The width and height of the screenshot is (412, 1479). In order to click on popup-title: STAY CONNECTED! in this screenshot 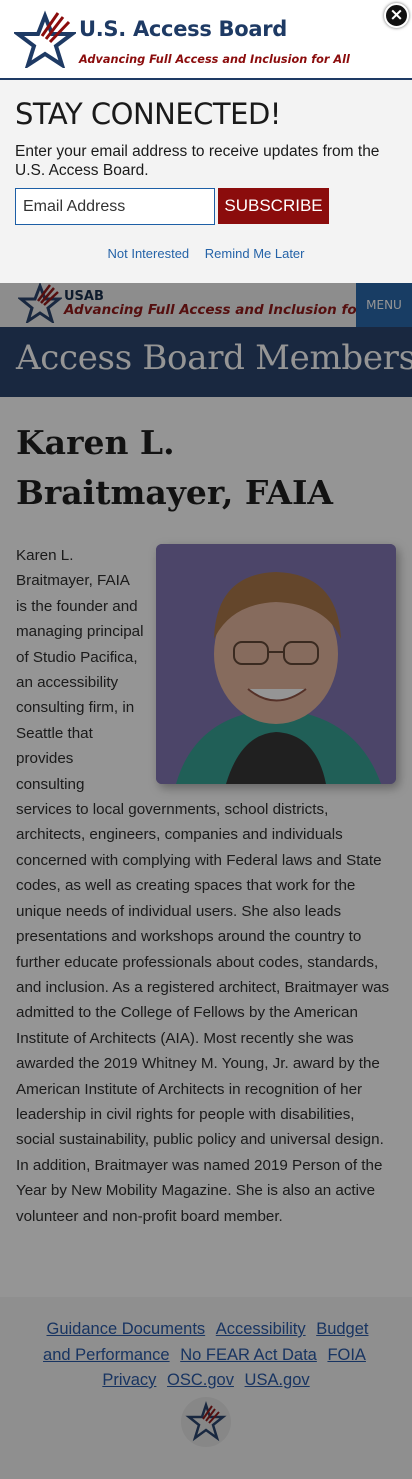, I will do `click(148, 114)`.